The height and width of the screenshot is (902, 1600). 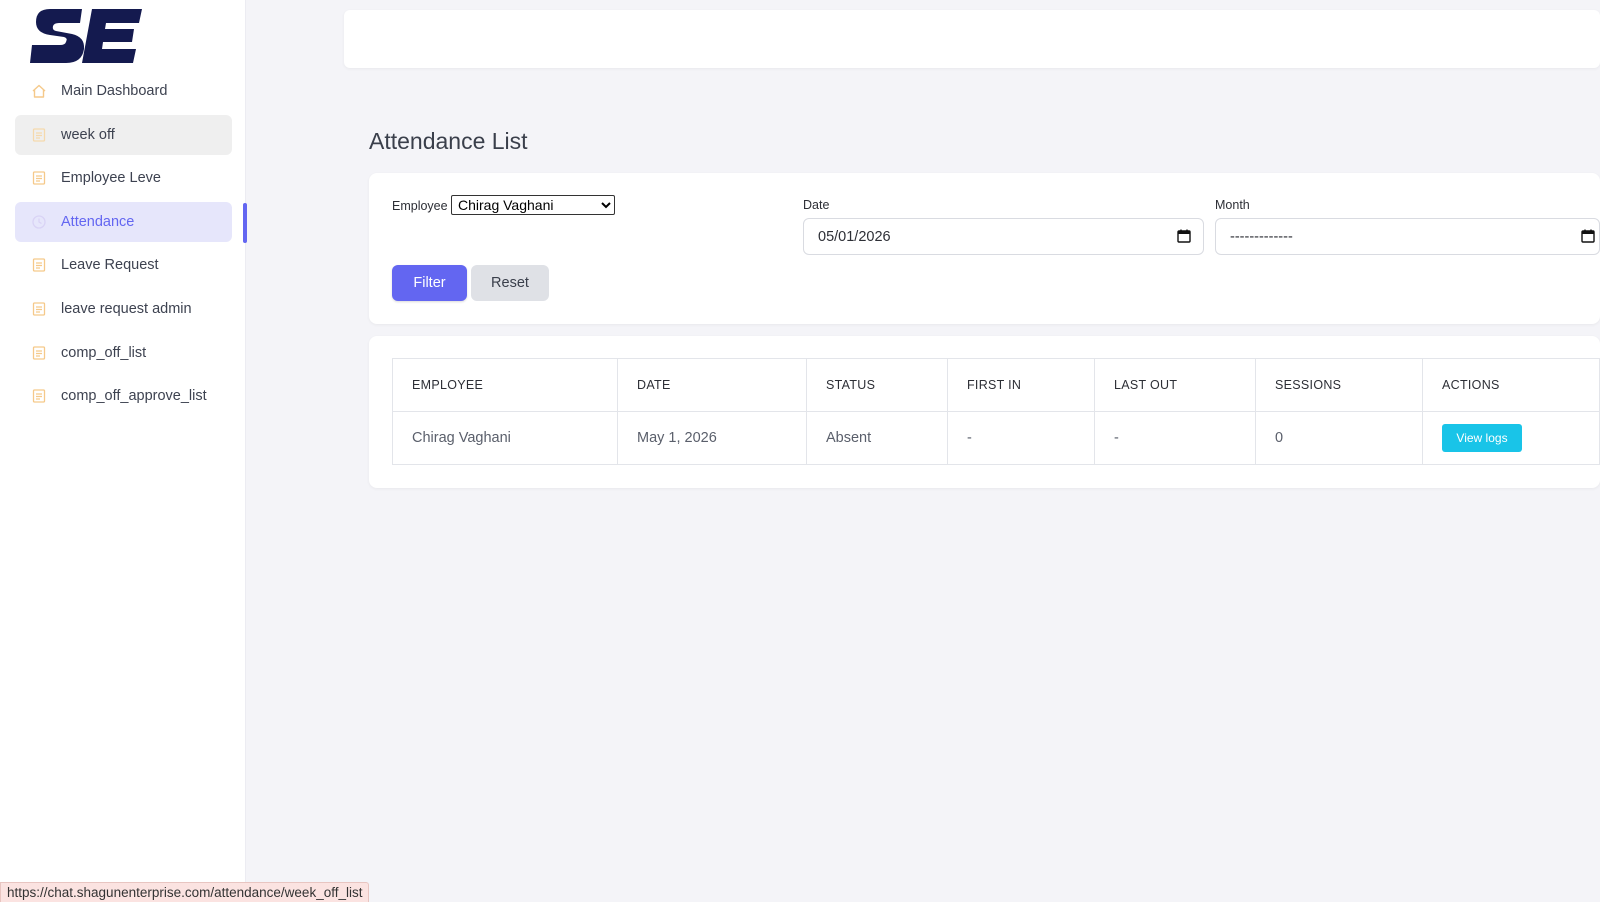 I want to click on sidebar-item-leave-request-admin: leave request admin, so click(x=123, y=309).